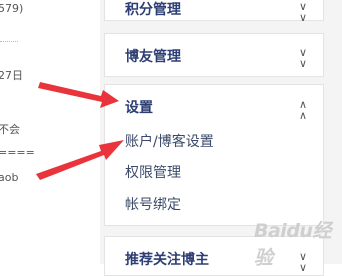  What do you see at coordinates (17, 152) in the screenshot?
I see `left-text-fragment-4: ====` at bounding box center [17, 152].